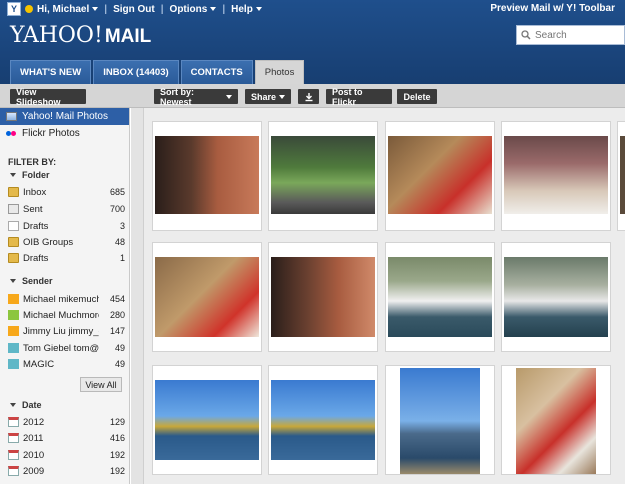  I want to click on date-label: 2009, so click(34, 471).